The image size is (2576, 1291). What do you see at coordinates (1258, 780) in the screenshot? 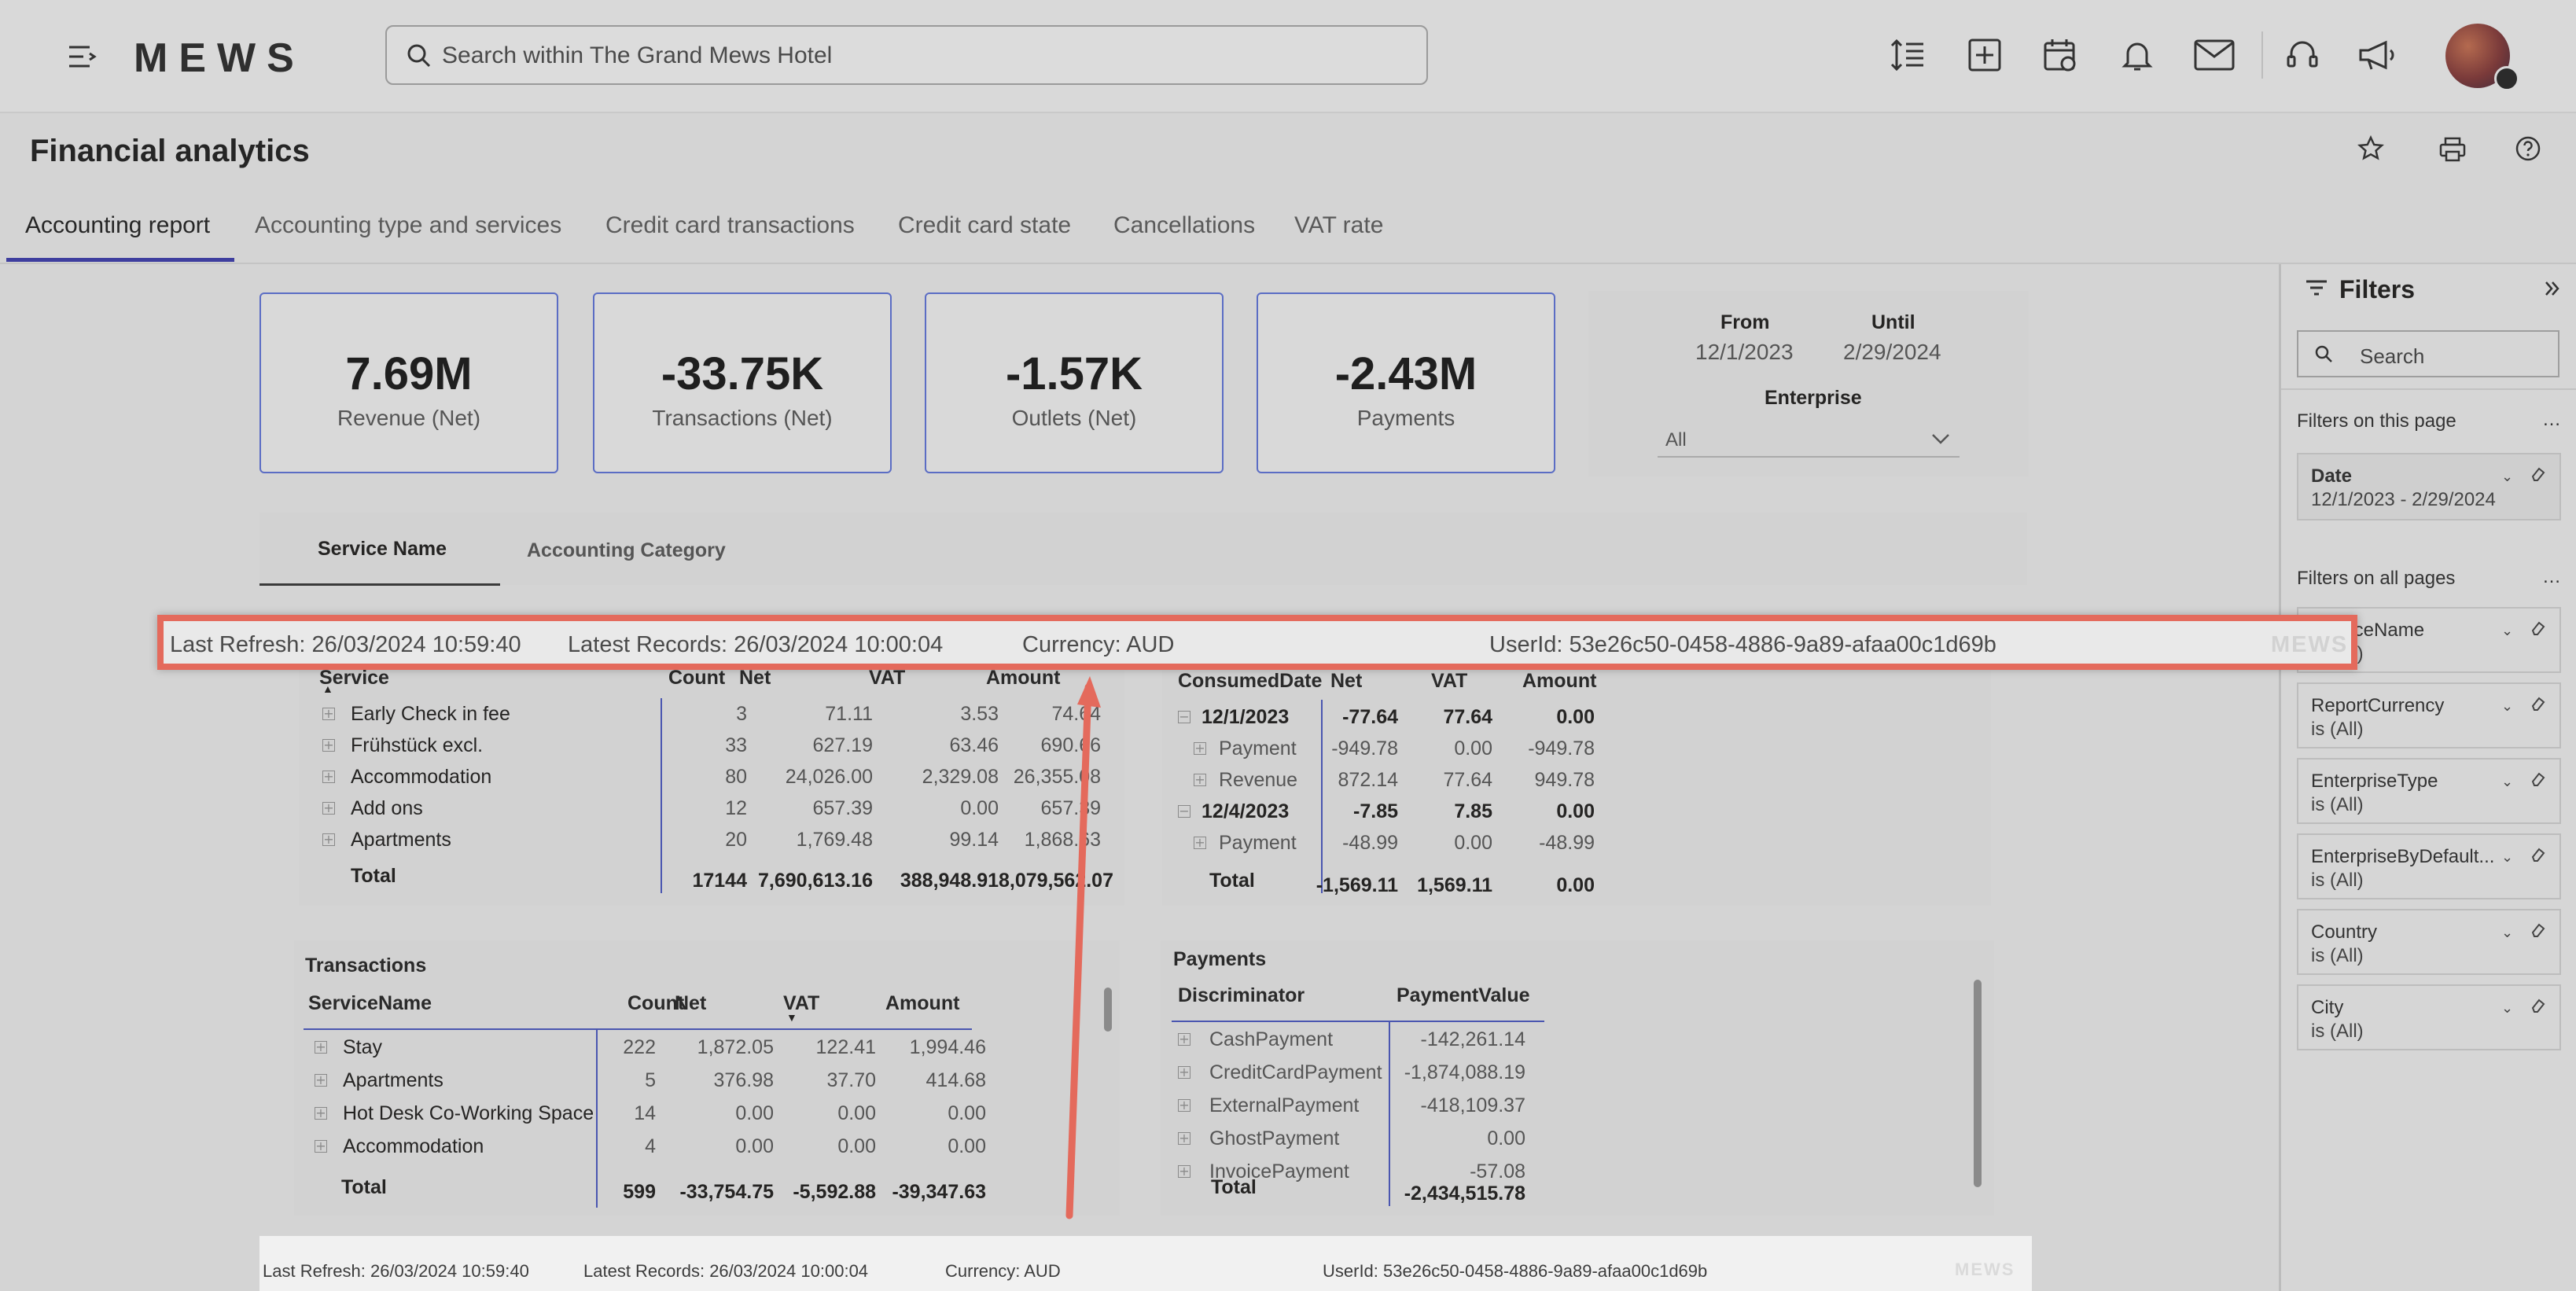
I see `outlet-row-label: Revenue` at bounding box center [1258, 780].